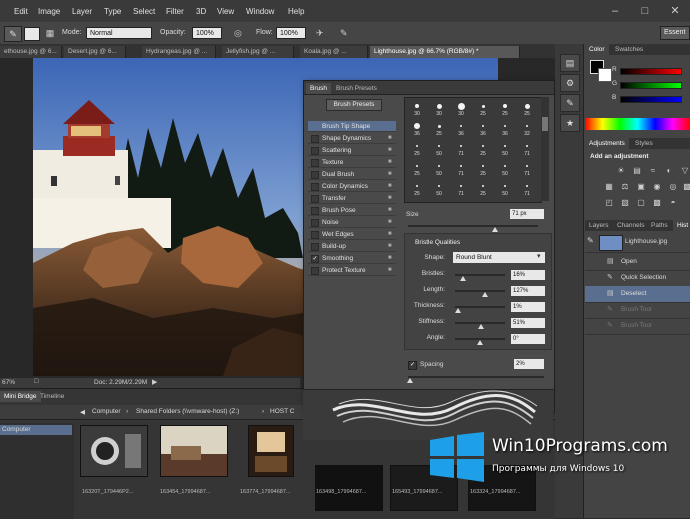 This screenshot has width=690, height=519. Describe the element at coordinates (412, 365) in the screenshot. I see `spacing-checkbox: ✓` at that location.